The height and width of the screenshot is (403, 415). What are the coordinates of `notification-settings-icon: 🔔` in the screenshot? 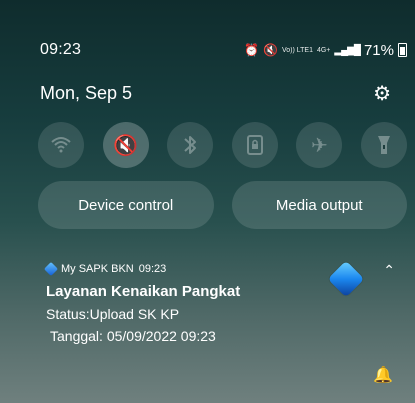 It's located at (383, 375).